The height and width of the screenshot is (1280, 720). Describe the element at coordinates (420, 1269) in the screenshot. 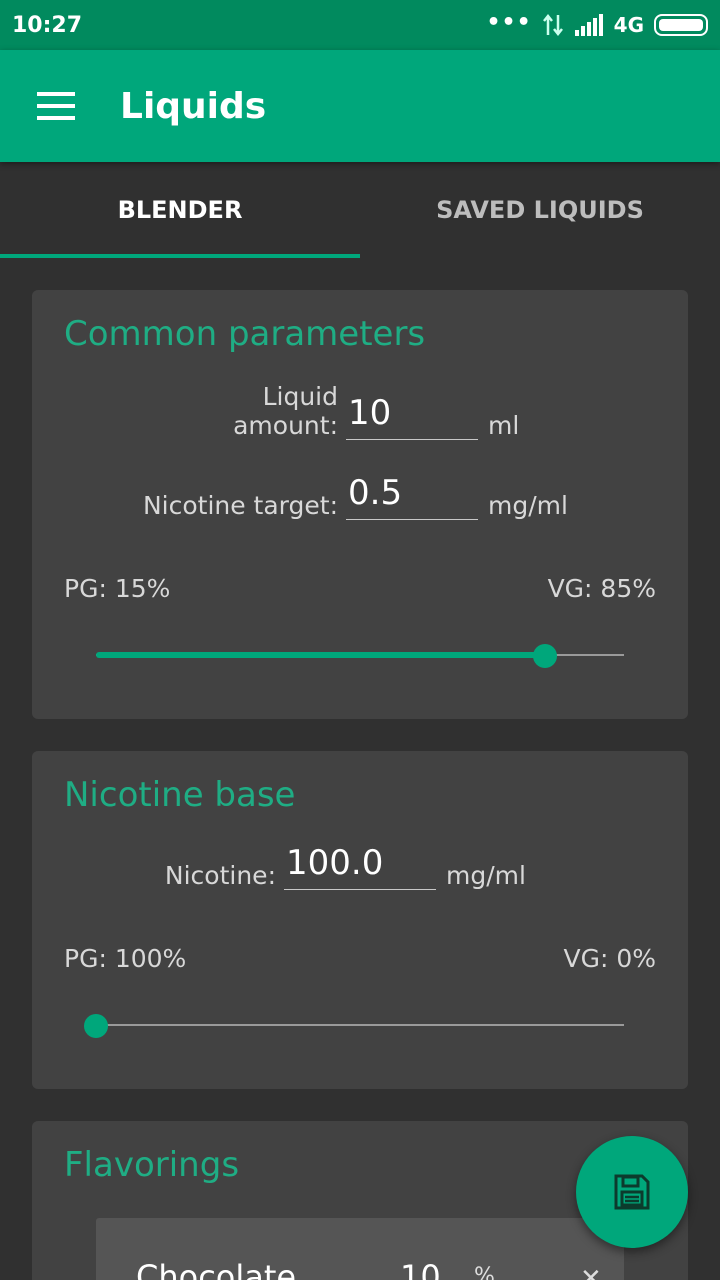

I see `flavoring-value: 10` at that location.